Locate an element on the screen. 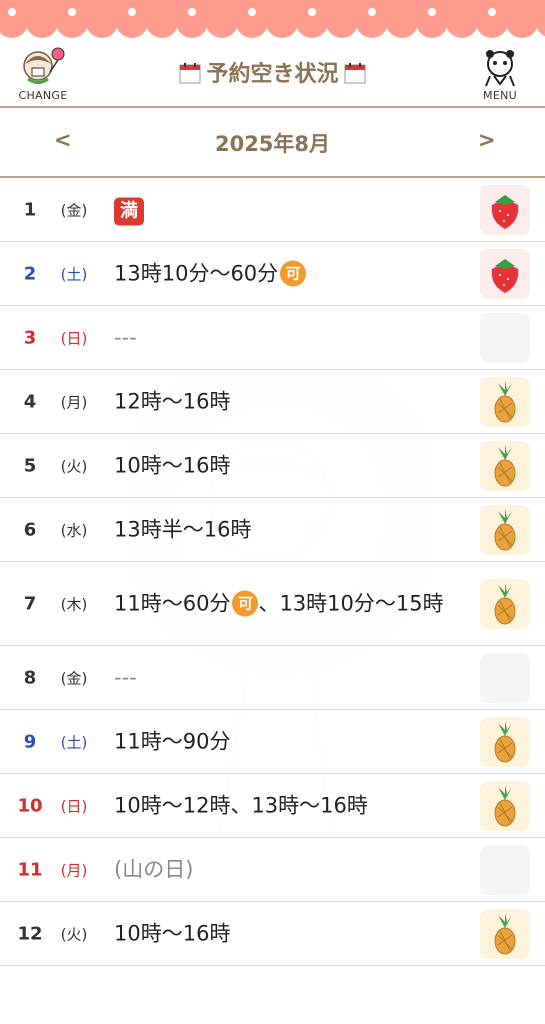  month-navigation: < 2025年8月 > is located at coordinates (272, 143).